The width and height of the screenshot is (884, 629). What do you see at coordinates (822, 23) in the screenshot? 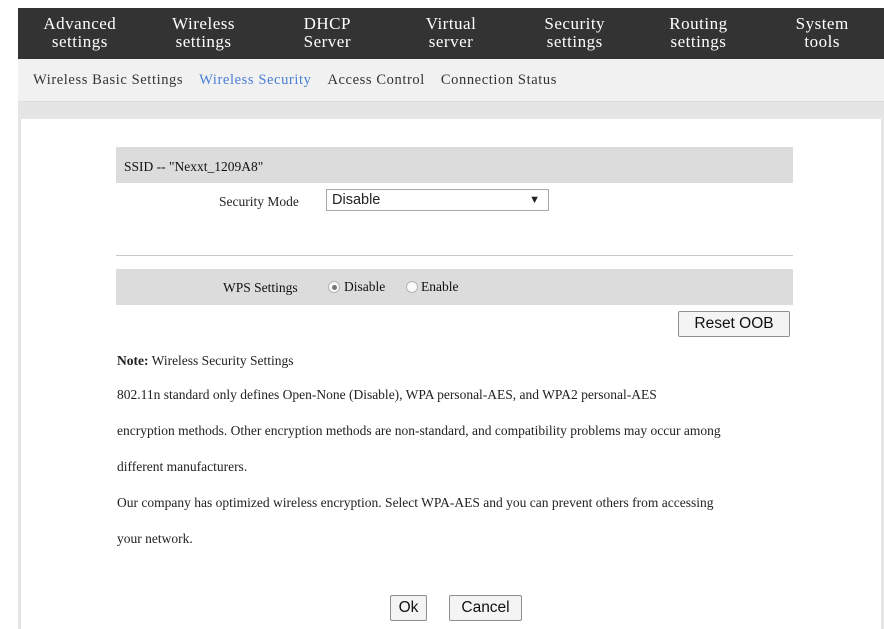
I see `nav-label: System` at bounding box center [822, 23].